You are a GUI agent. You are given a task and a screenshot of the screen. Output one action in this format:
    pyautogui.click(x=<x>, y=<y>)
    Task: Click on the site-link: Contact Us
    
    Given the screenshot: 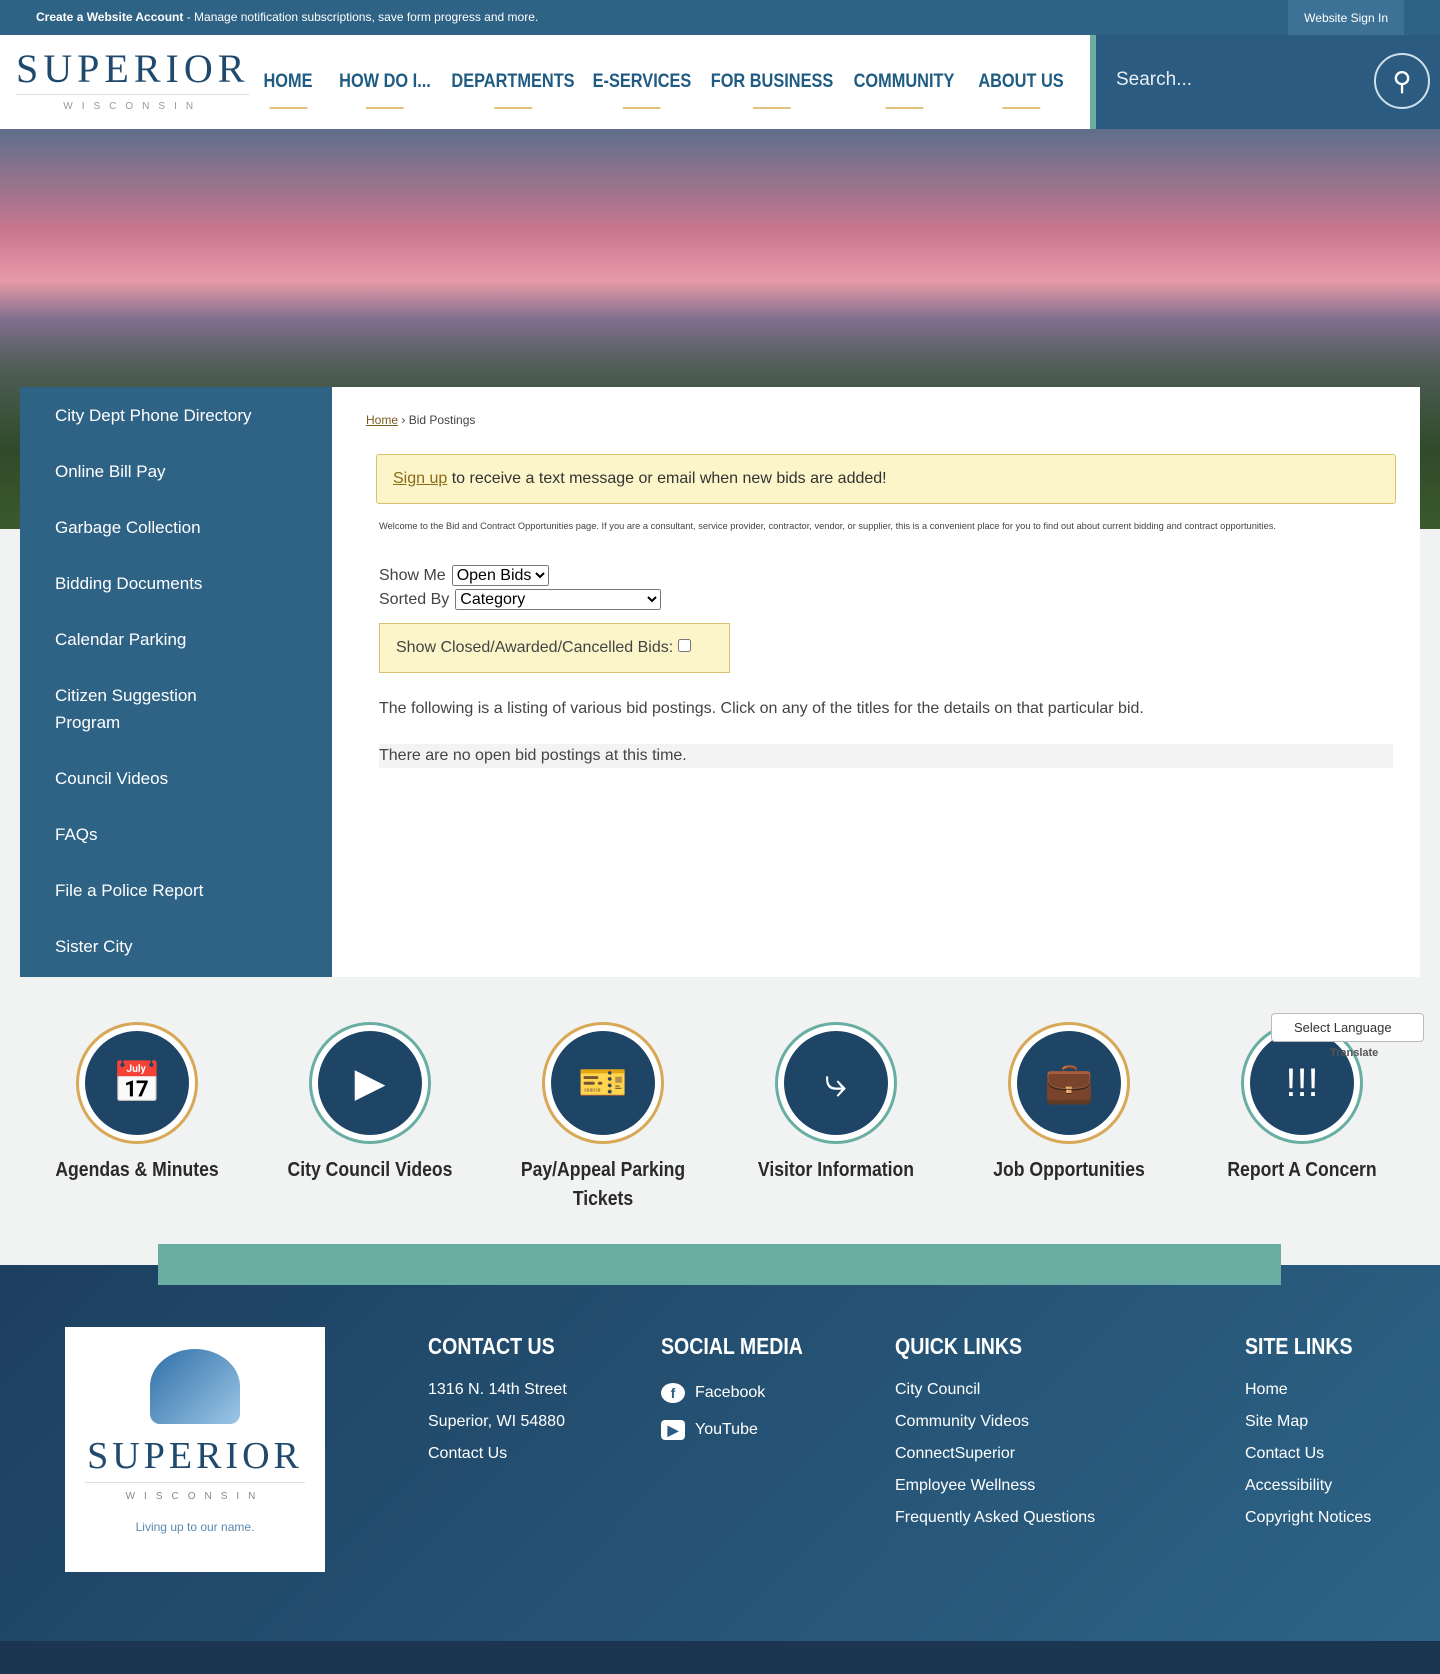 What is the action you would take?
    pyautogui.click(x=1308, y=1454)
    